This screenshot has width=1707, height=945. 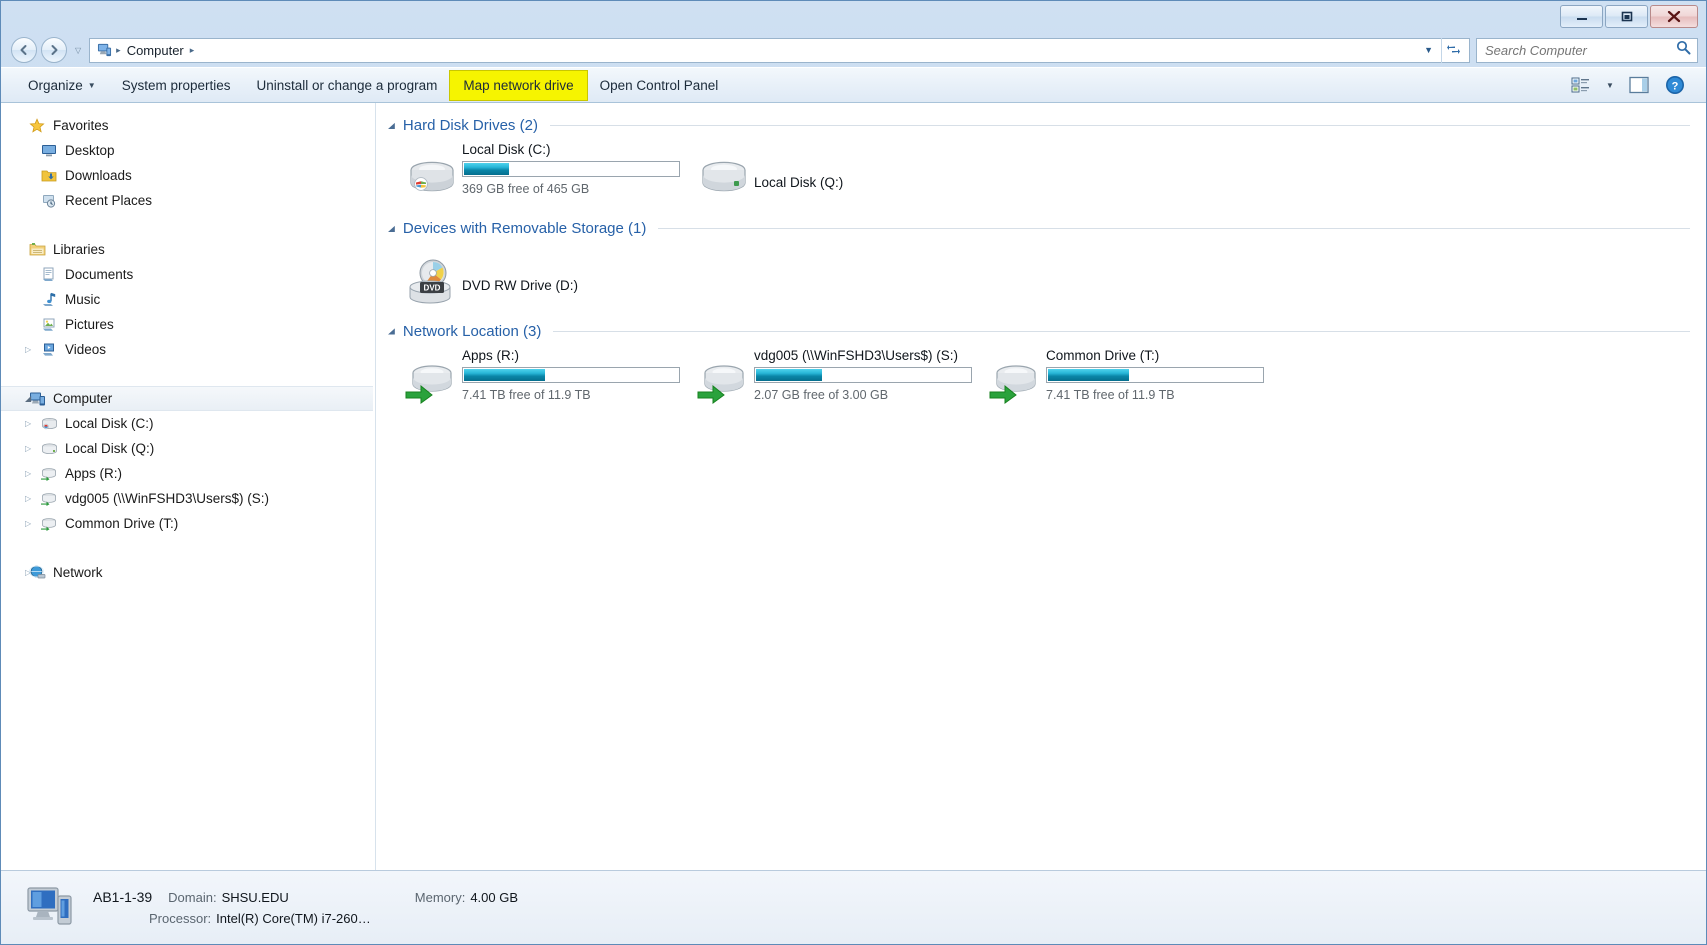 I want to click on domain-label: Domain:, so click(x=192, y=897).